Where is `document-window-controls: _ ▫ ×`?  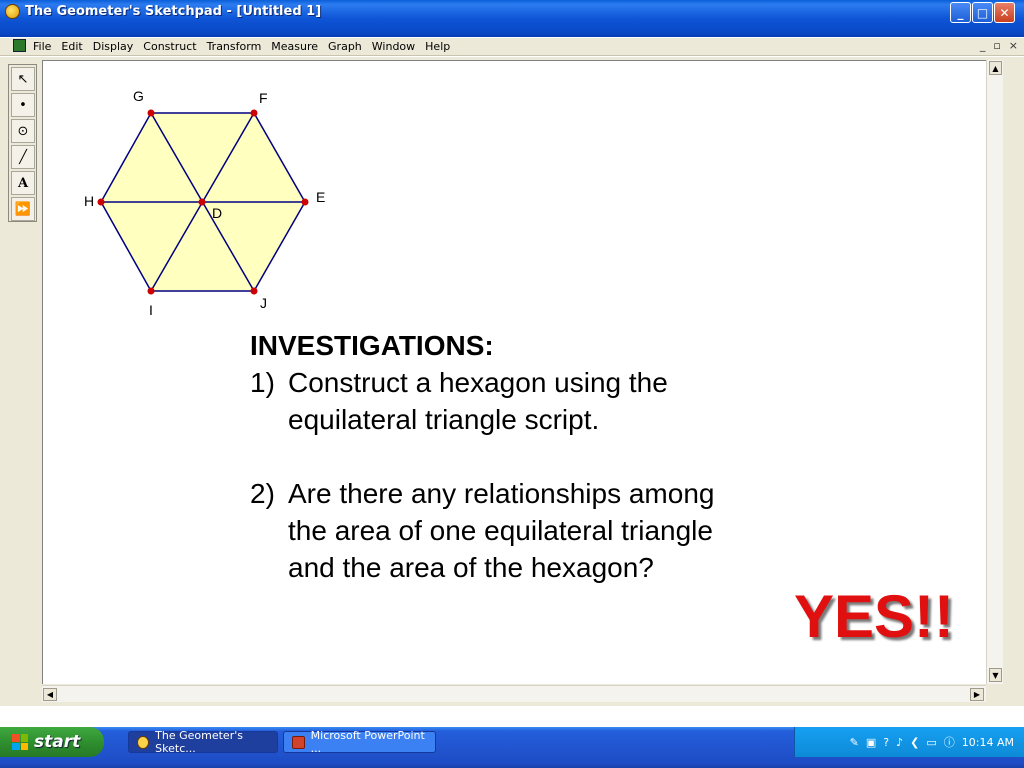
document-window-controls: _ ▫ × is located at coordinates (999, 45).